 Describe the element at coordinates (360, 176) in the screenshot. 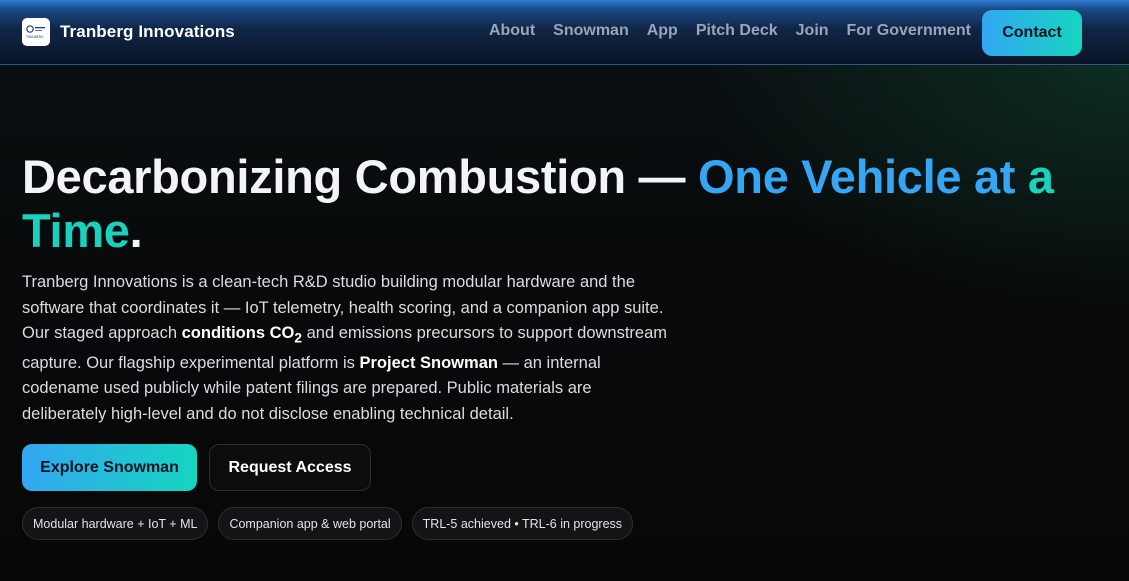

I see `headline-main: Decarbonizing Combustion —` at that location.